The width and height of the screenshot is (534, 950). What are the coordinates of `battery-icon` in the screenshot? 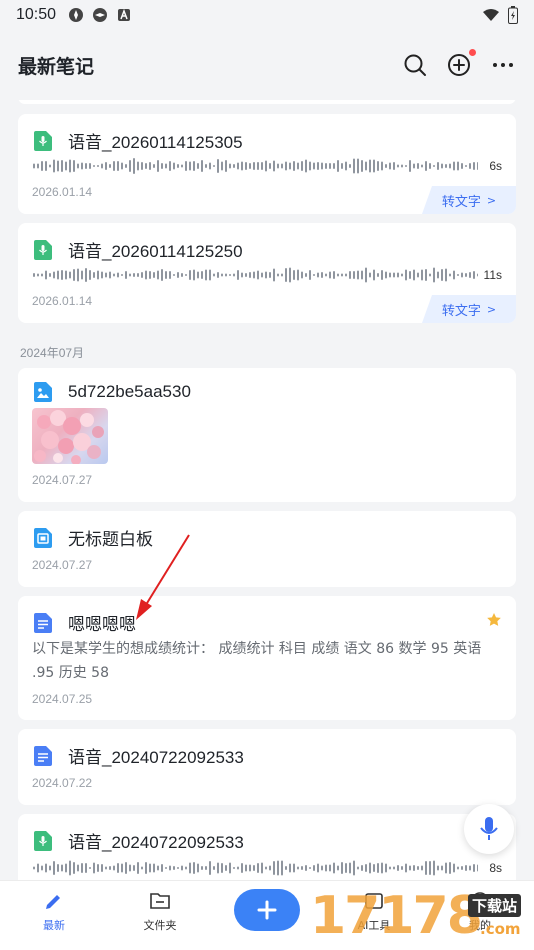 It's located at (513, 15).